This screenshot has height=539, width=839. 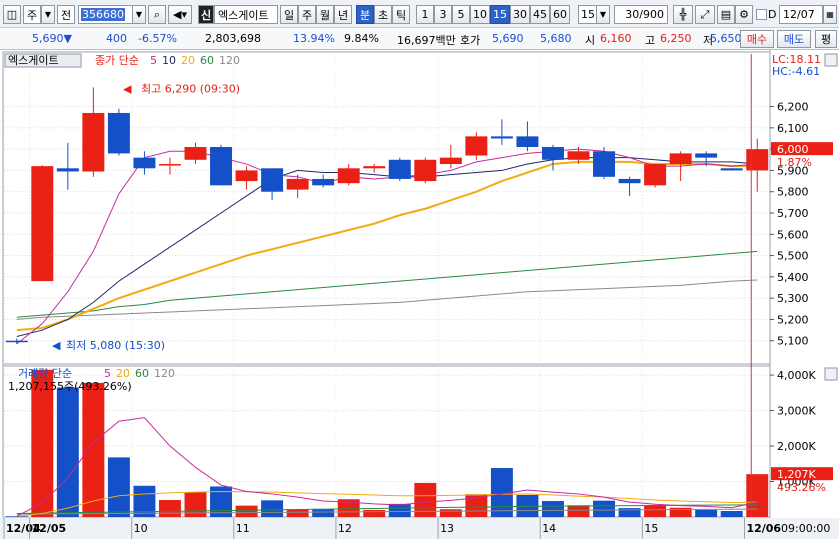 What do you see at coordinates (345, 528) in the screenshot?
I see `x-label-4: 12` at bounding box center [345, 528].